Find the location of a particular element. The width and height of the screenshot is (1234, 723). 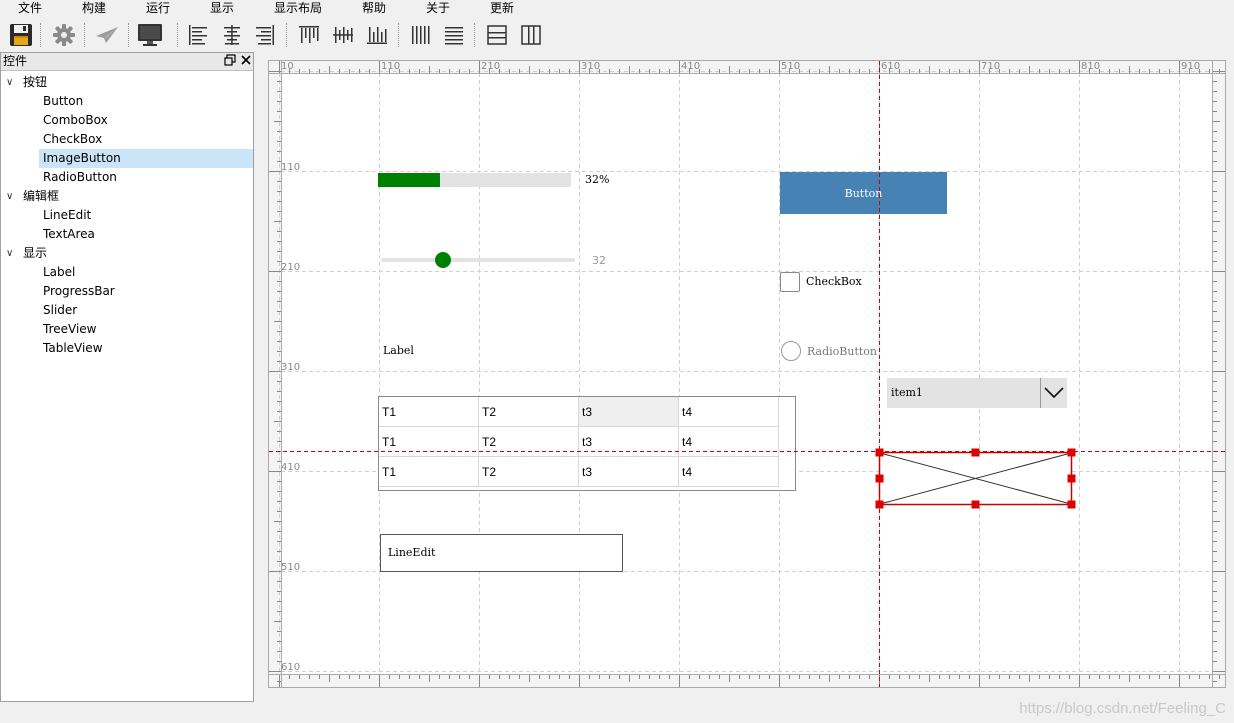

align-right-button is located at coordinates (265, 35).